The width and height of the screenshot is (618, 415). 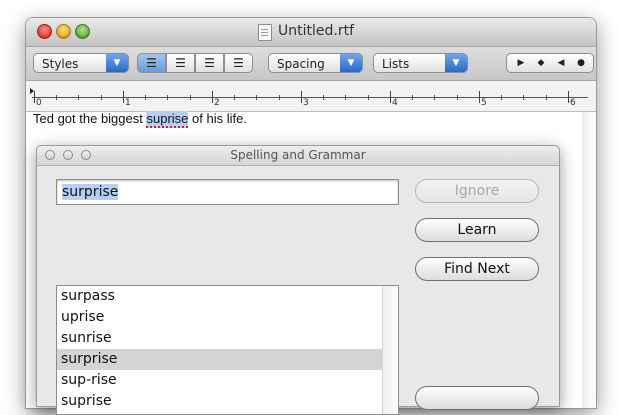 What do you see at coordinates (581, 63) in the screenshot?
I see `decimal-tab-icon: ●` at bounding box center [581, 63].